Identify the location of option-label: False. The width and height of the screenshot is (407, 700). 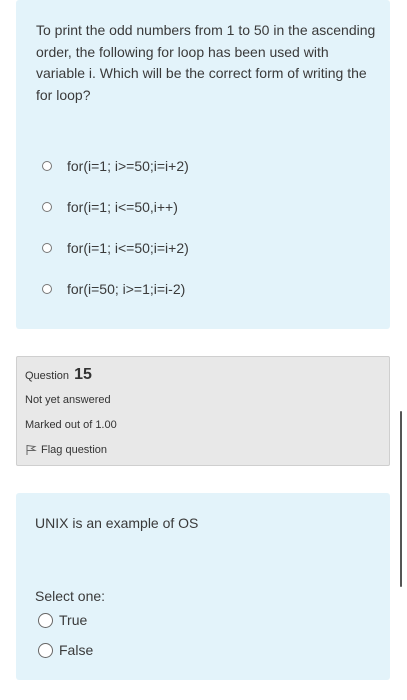
(76, 650).